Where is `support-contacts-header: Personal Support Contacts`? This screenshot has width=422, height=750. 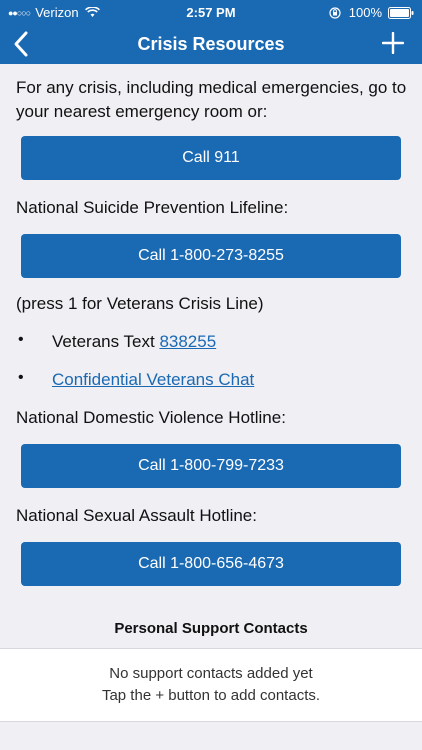 support-contacts-header: Personal Support Contacts is located at coordinates (211, 628).